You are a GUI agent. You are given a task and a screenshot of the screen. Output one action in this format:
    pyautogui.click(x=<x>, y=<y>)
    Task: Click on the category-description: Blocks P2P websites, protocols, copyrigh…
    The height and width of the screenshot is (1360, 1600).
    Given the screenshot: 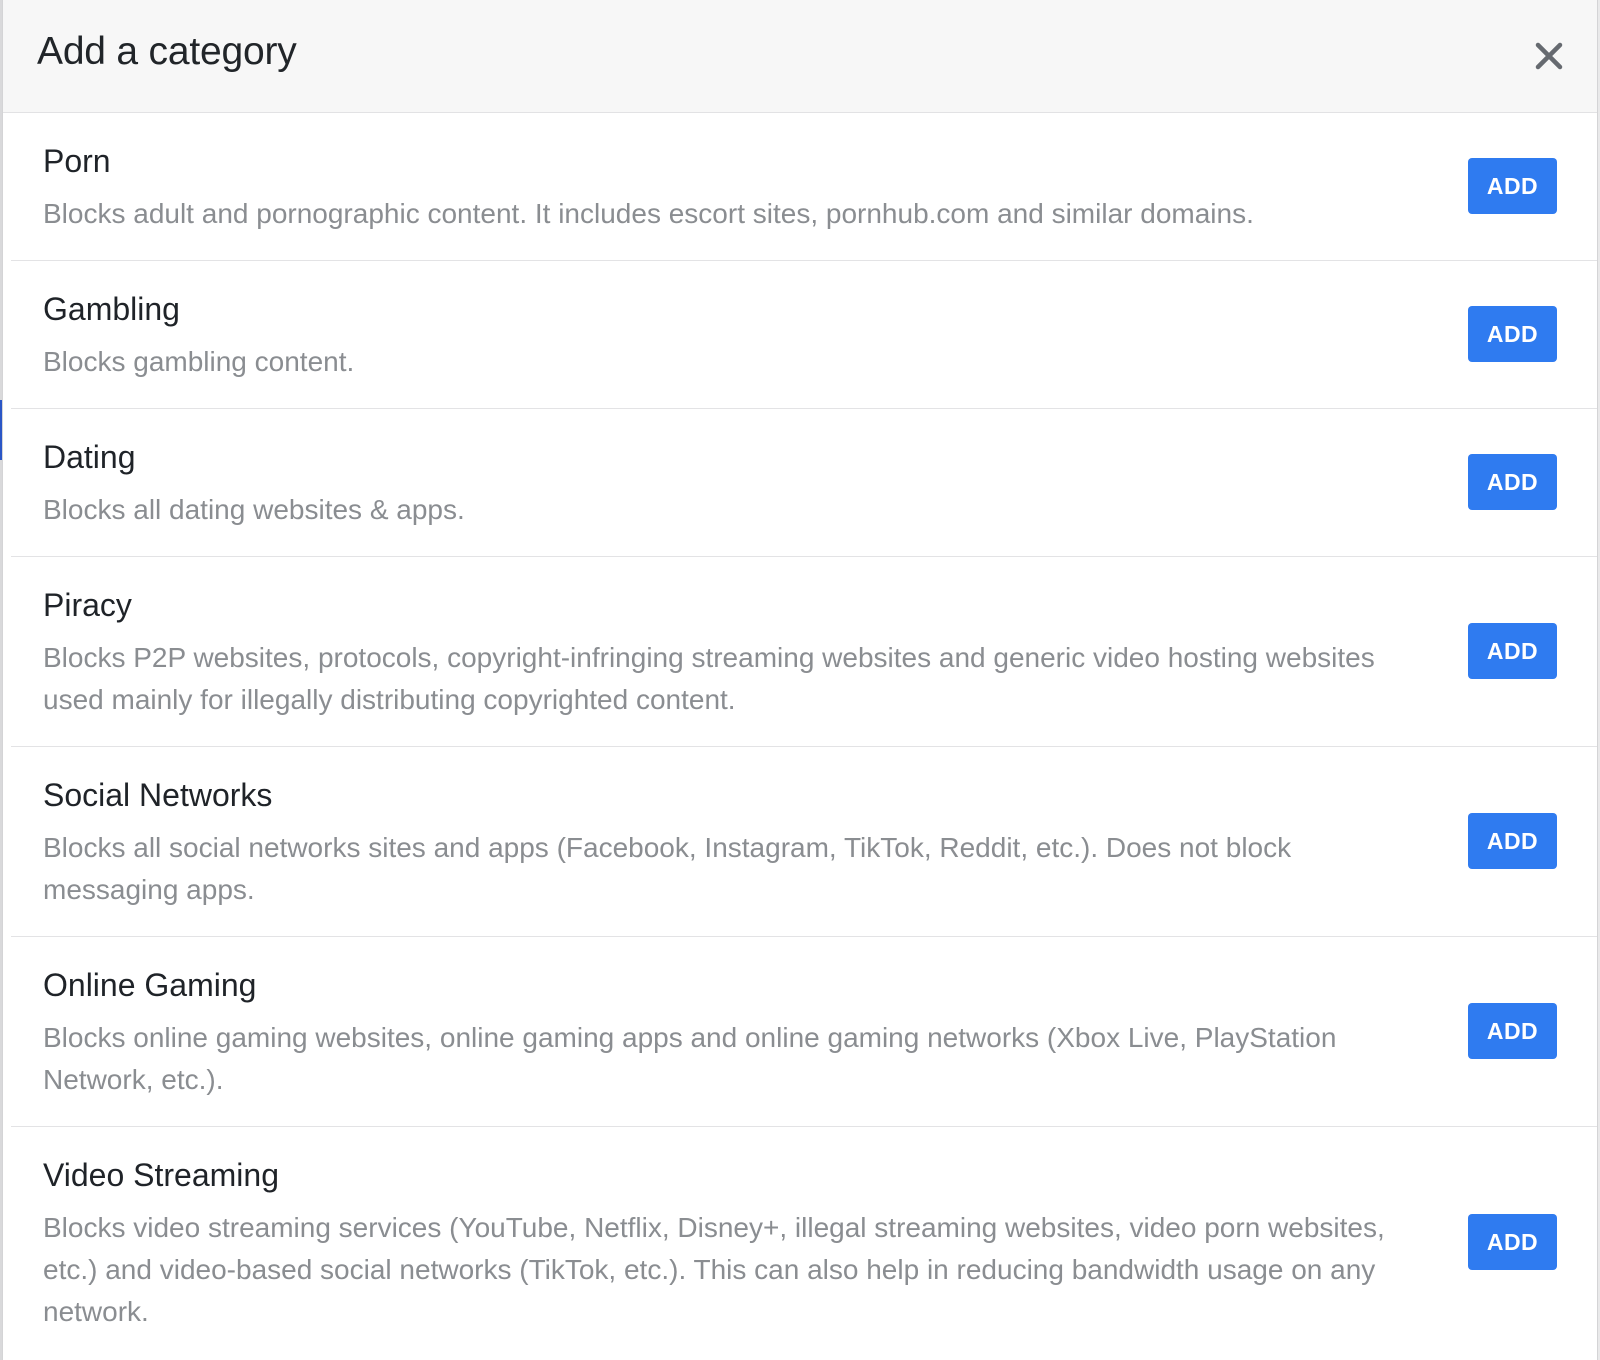 What is the action you would take?
    pyautogui.click(x=709, y=678)
    